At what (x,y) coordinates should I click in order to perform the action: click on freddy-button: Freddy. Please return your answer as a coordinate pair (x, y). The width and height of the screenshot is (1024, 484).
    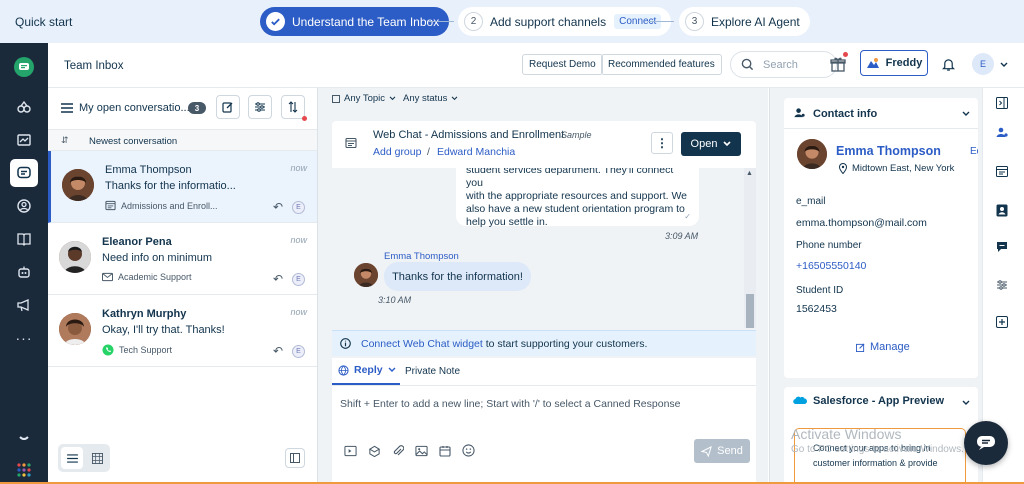
    Looking at the image, I should click on (894, 63).